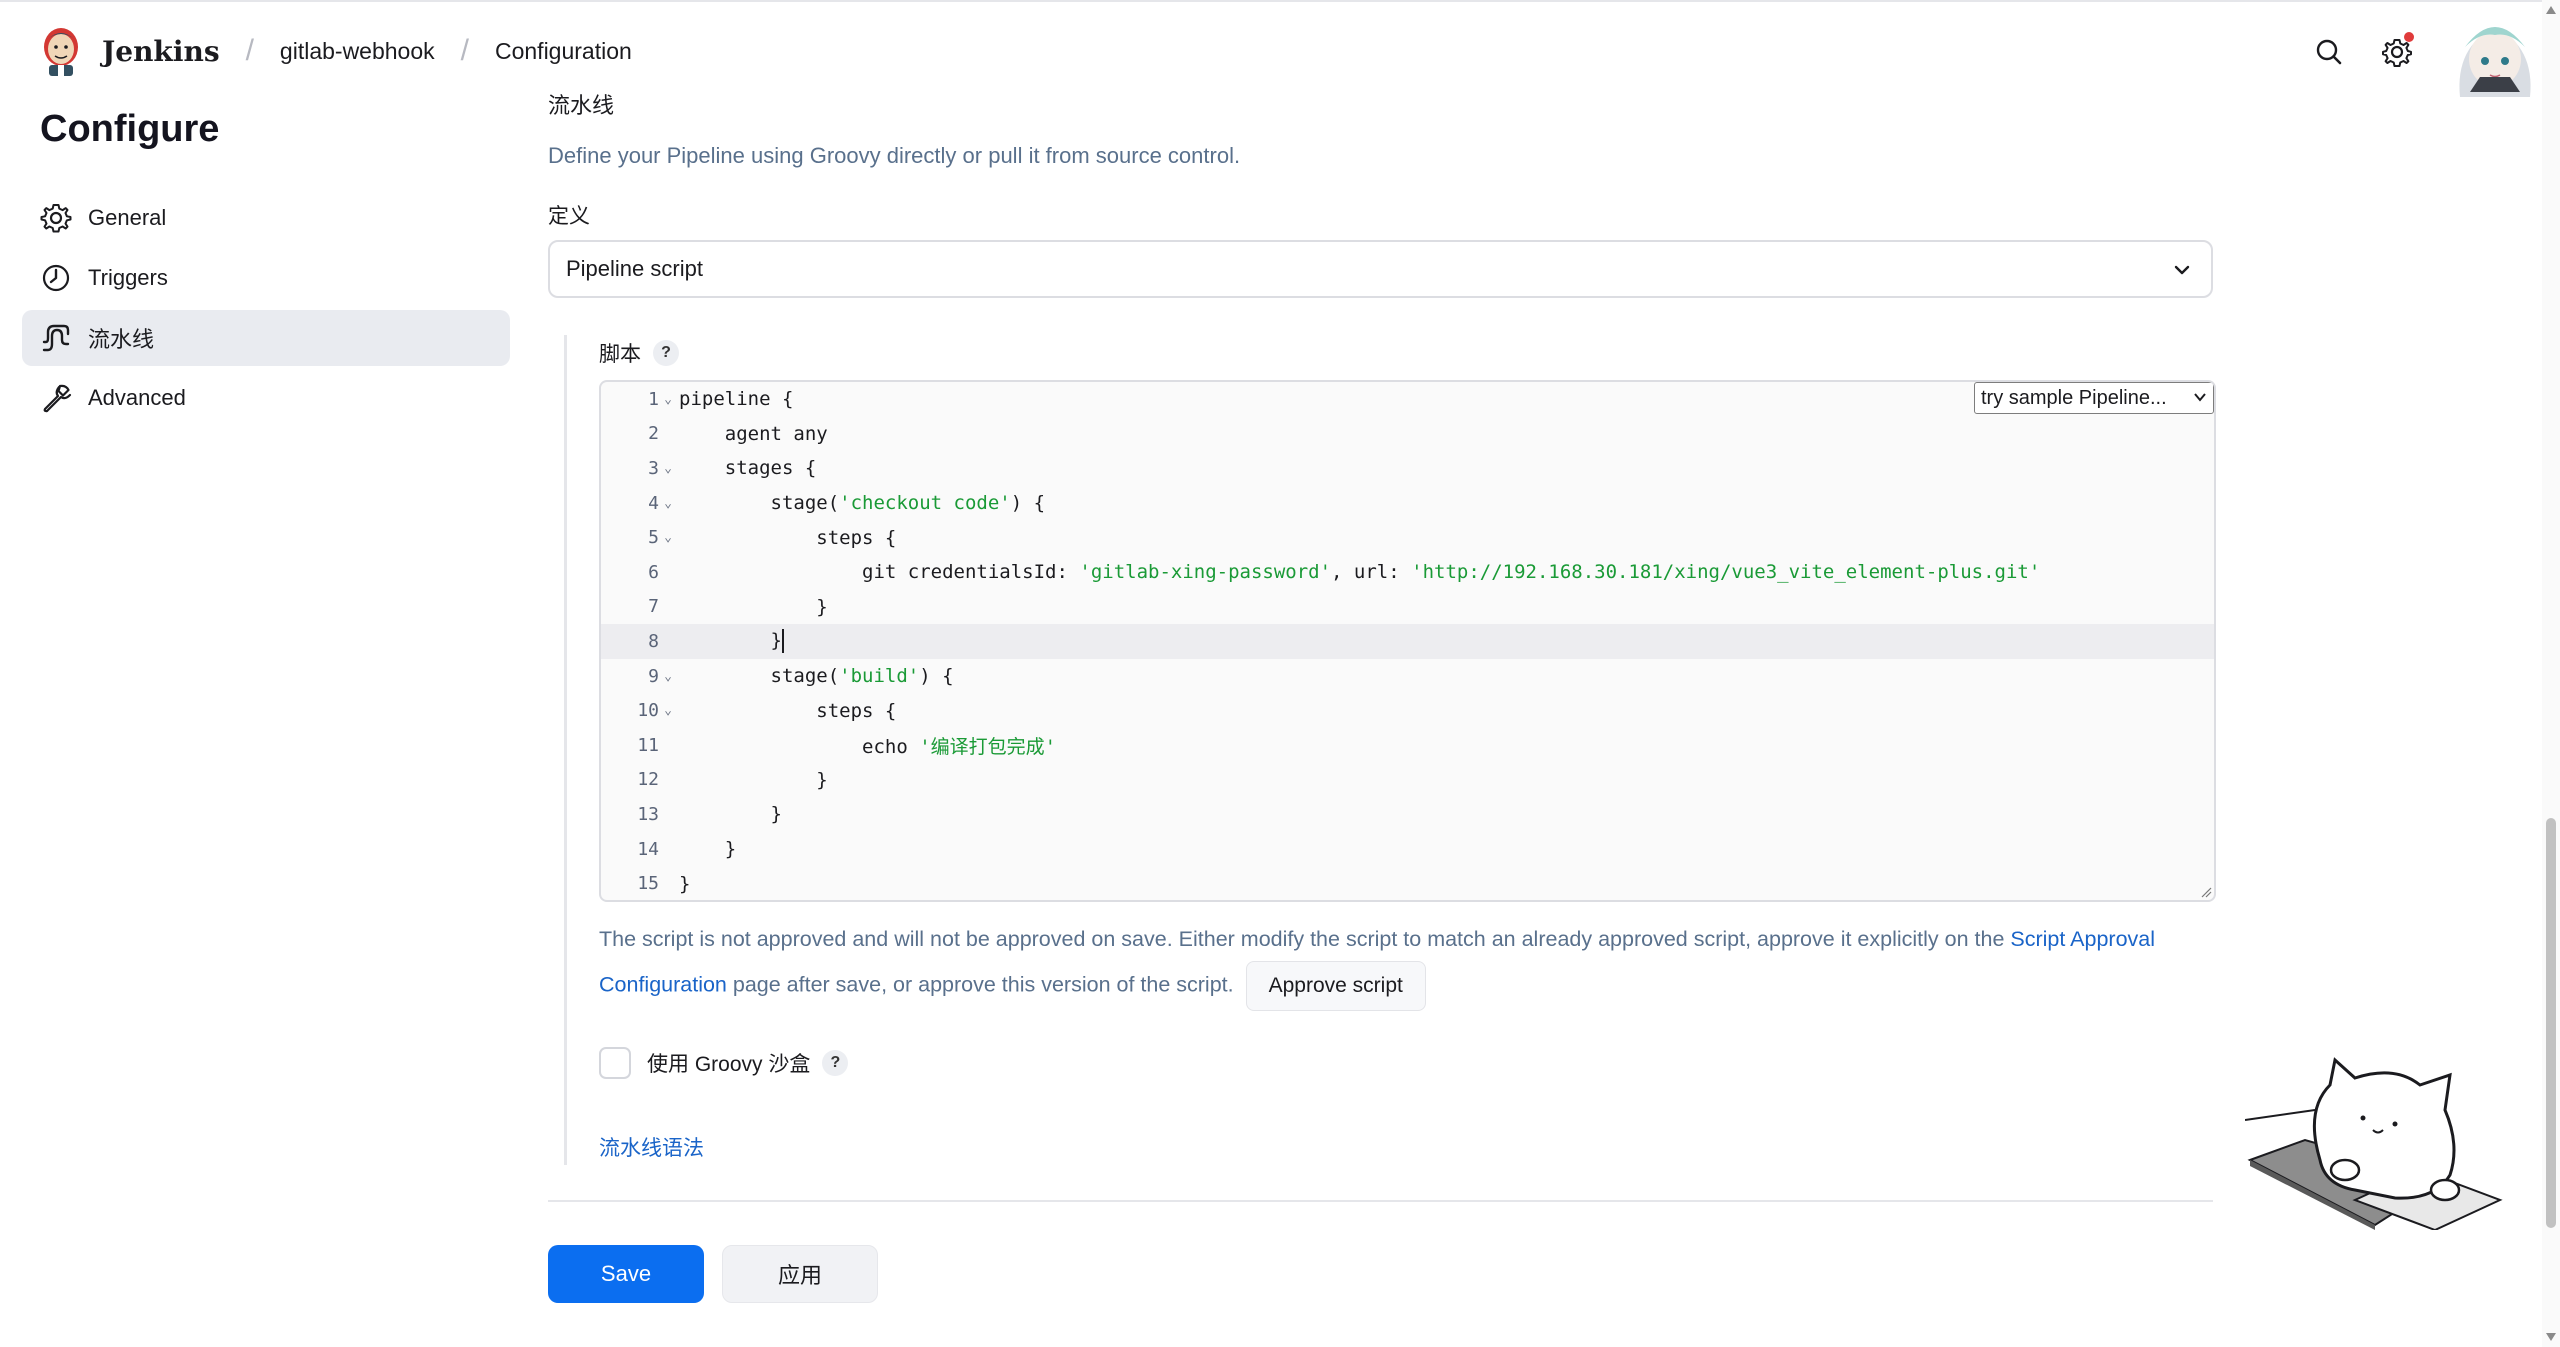  Describe the element at coordinates (56, 218) in the screenshot. I see `gear-icon` at that location.